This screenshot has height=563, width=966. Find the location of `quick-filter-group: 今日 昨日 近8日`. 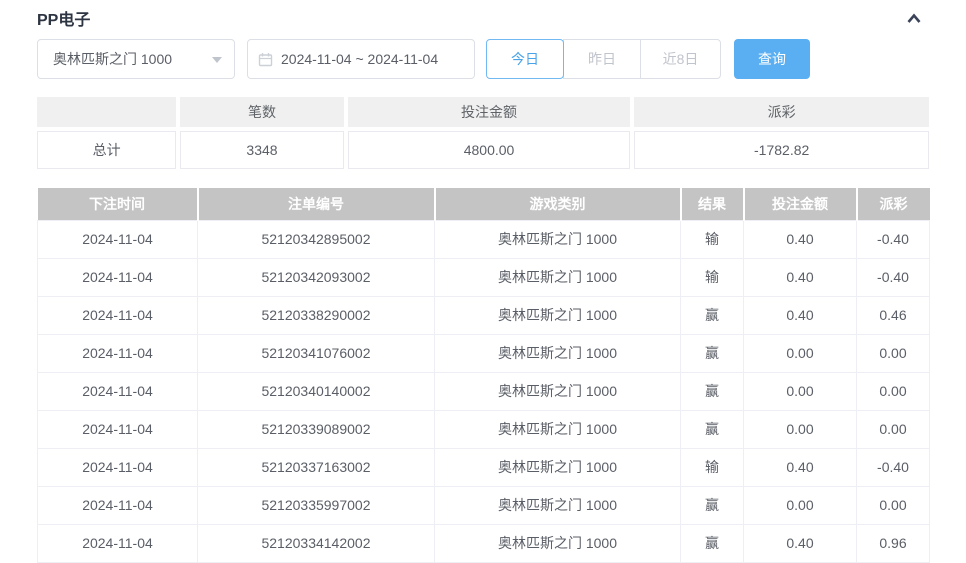

quick-filter-group: 今日 昨日 近8日 is located at coordinates (603, 59).